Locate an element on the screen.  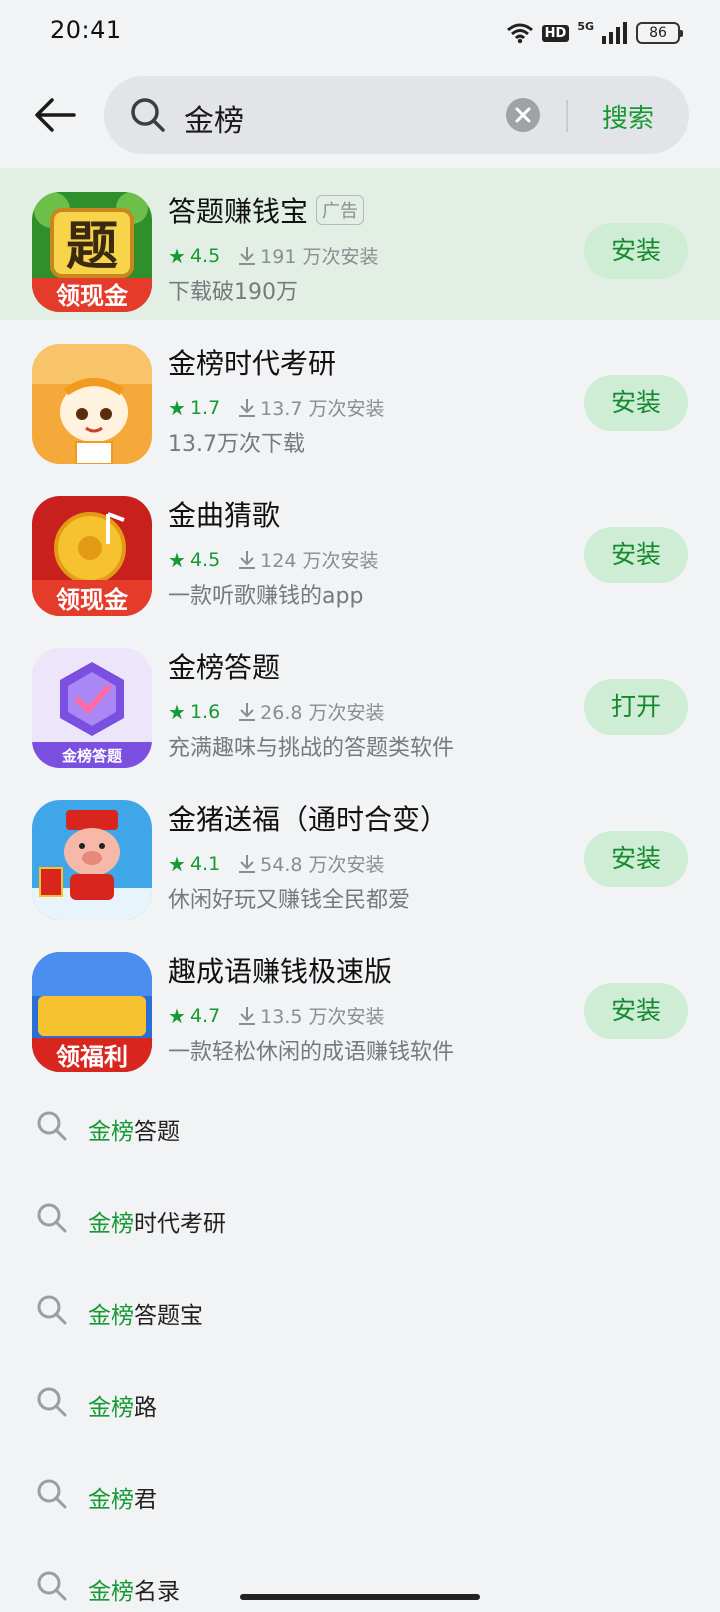
search-divider is located at coordinates (567, 116).